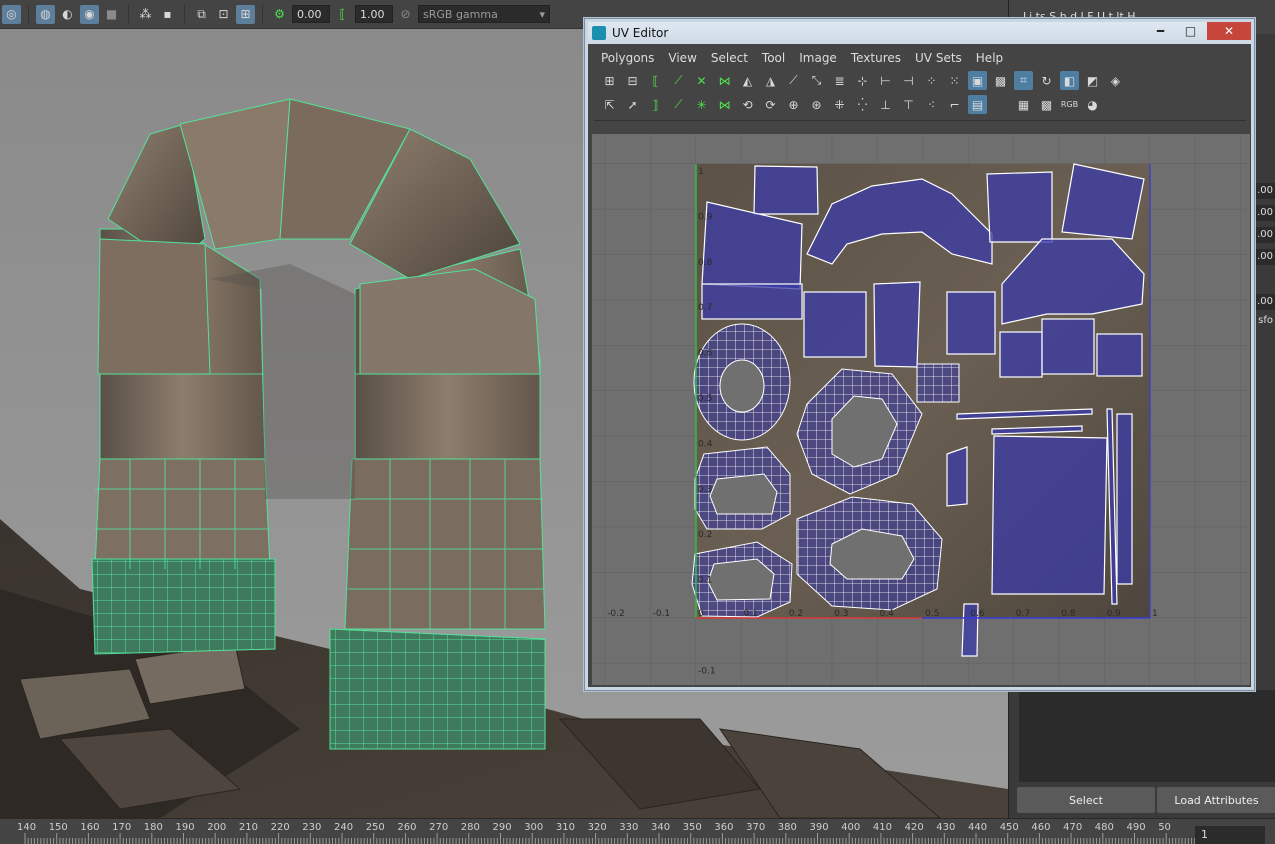  Describe the element at coordinates (914, 827) in the screenshot. I see `time-tick-label: 420` at that location.